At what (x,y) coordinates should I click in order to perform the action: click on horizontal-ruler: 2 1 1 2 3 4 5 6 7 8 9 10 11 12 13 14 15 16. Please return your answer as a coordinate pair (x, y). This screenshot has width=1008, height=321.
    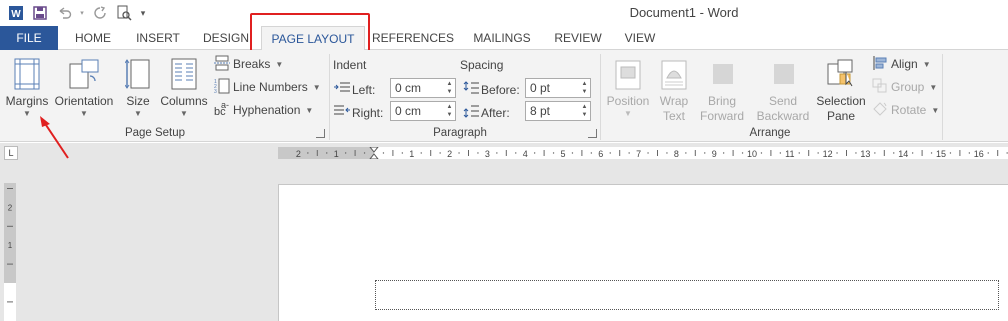
    Looking at the image, I should click on (643, 153).